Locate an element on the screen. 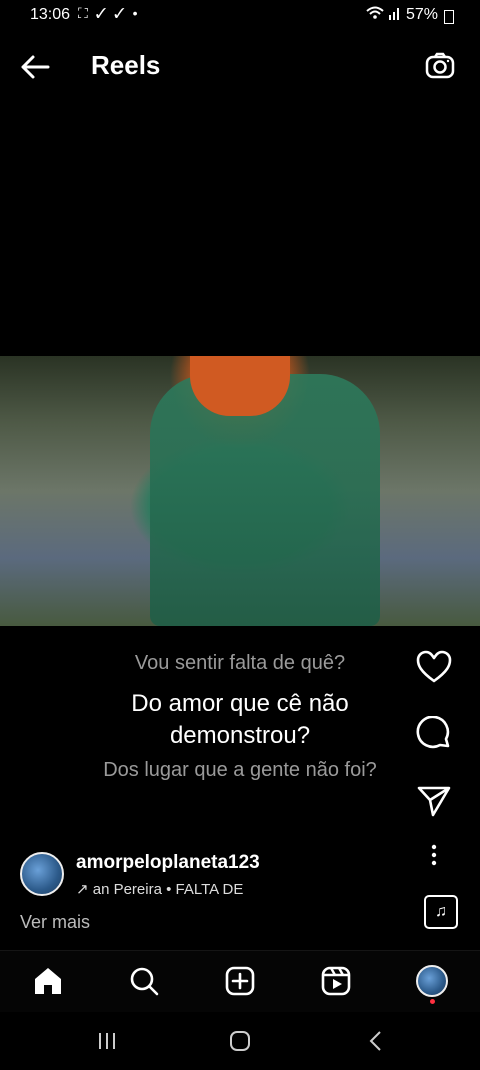 The width and height of the screenshot is (480, 1070). reels-icon is located at coordinates (336, 981).